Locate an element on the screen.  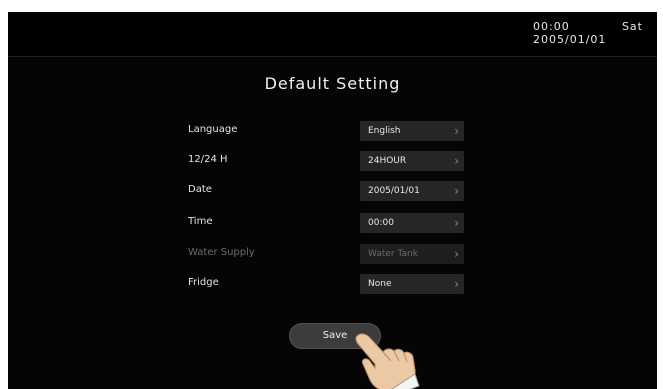
time-selector: 00:00 › is located at coordinates (412, 223).